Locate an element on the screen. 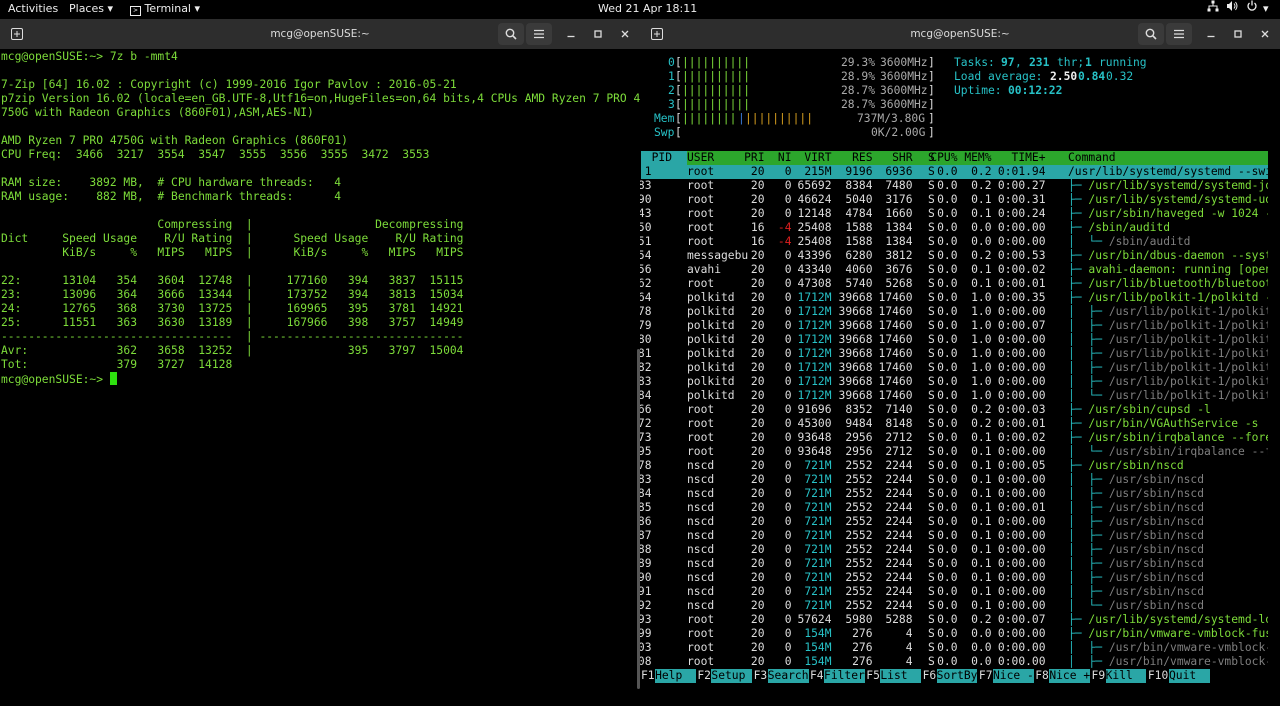 This screenshot has height=706, width=1280. network-icon is located at coordinates (1213, 9).